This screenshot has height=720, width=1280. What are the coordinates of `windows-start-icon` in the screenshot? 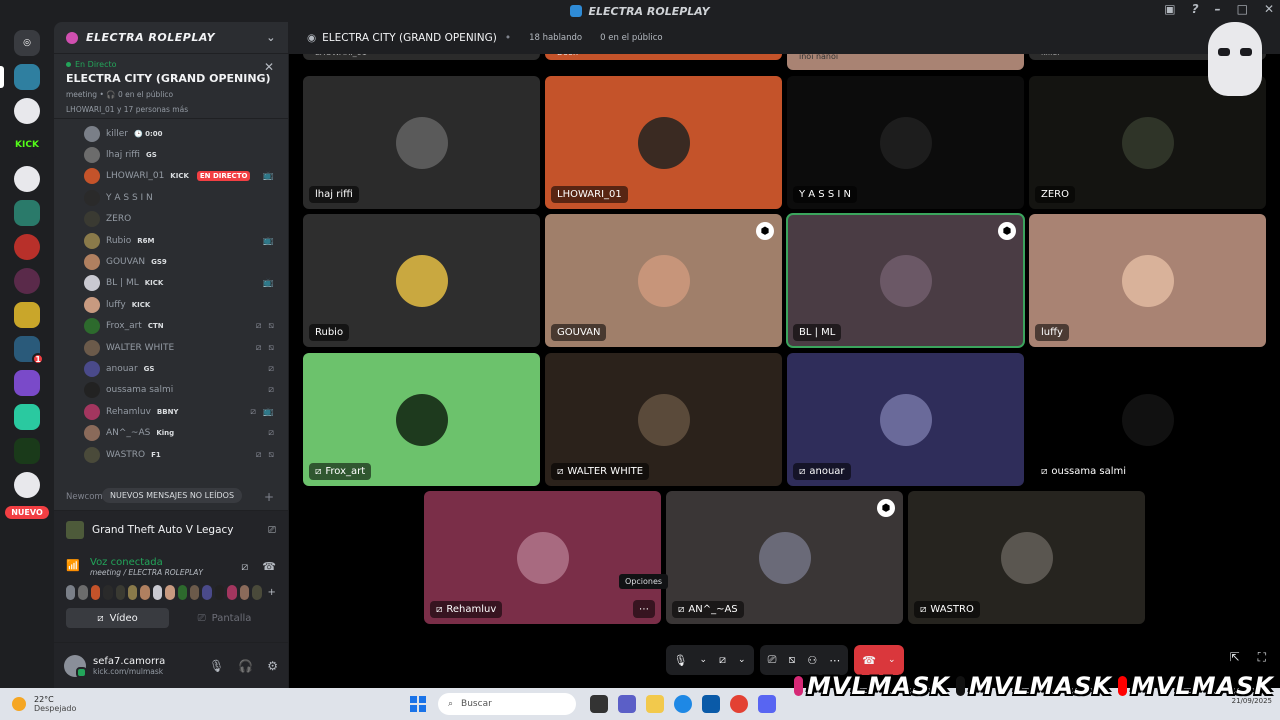 It's located at (418, 704).